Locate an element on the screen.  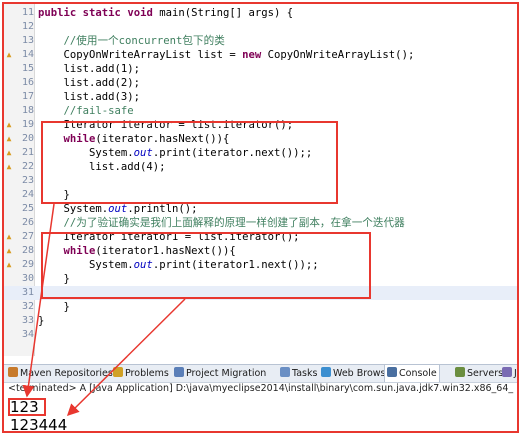
code-line: 17 list.add(3); is located at coordinates (261, 97).